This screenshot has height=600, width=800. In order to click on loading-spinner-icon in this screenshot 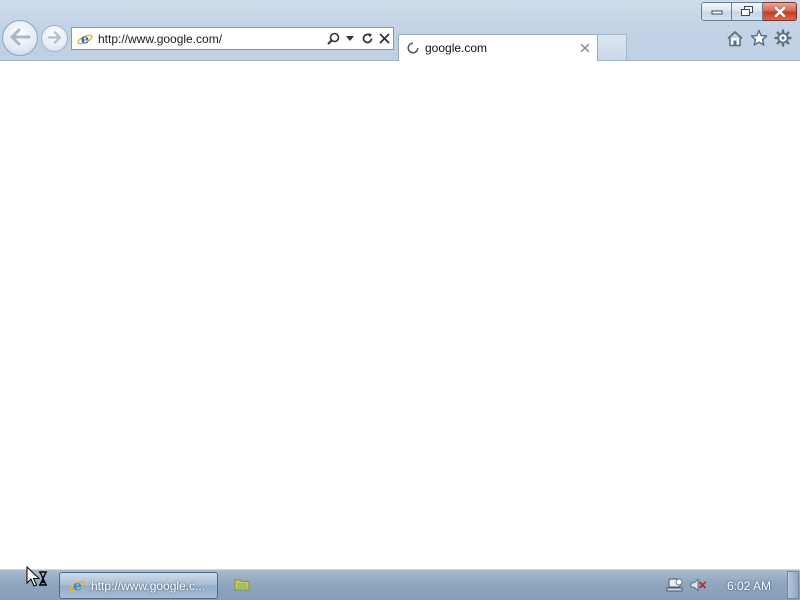, I will do `click(413, 48)`.